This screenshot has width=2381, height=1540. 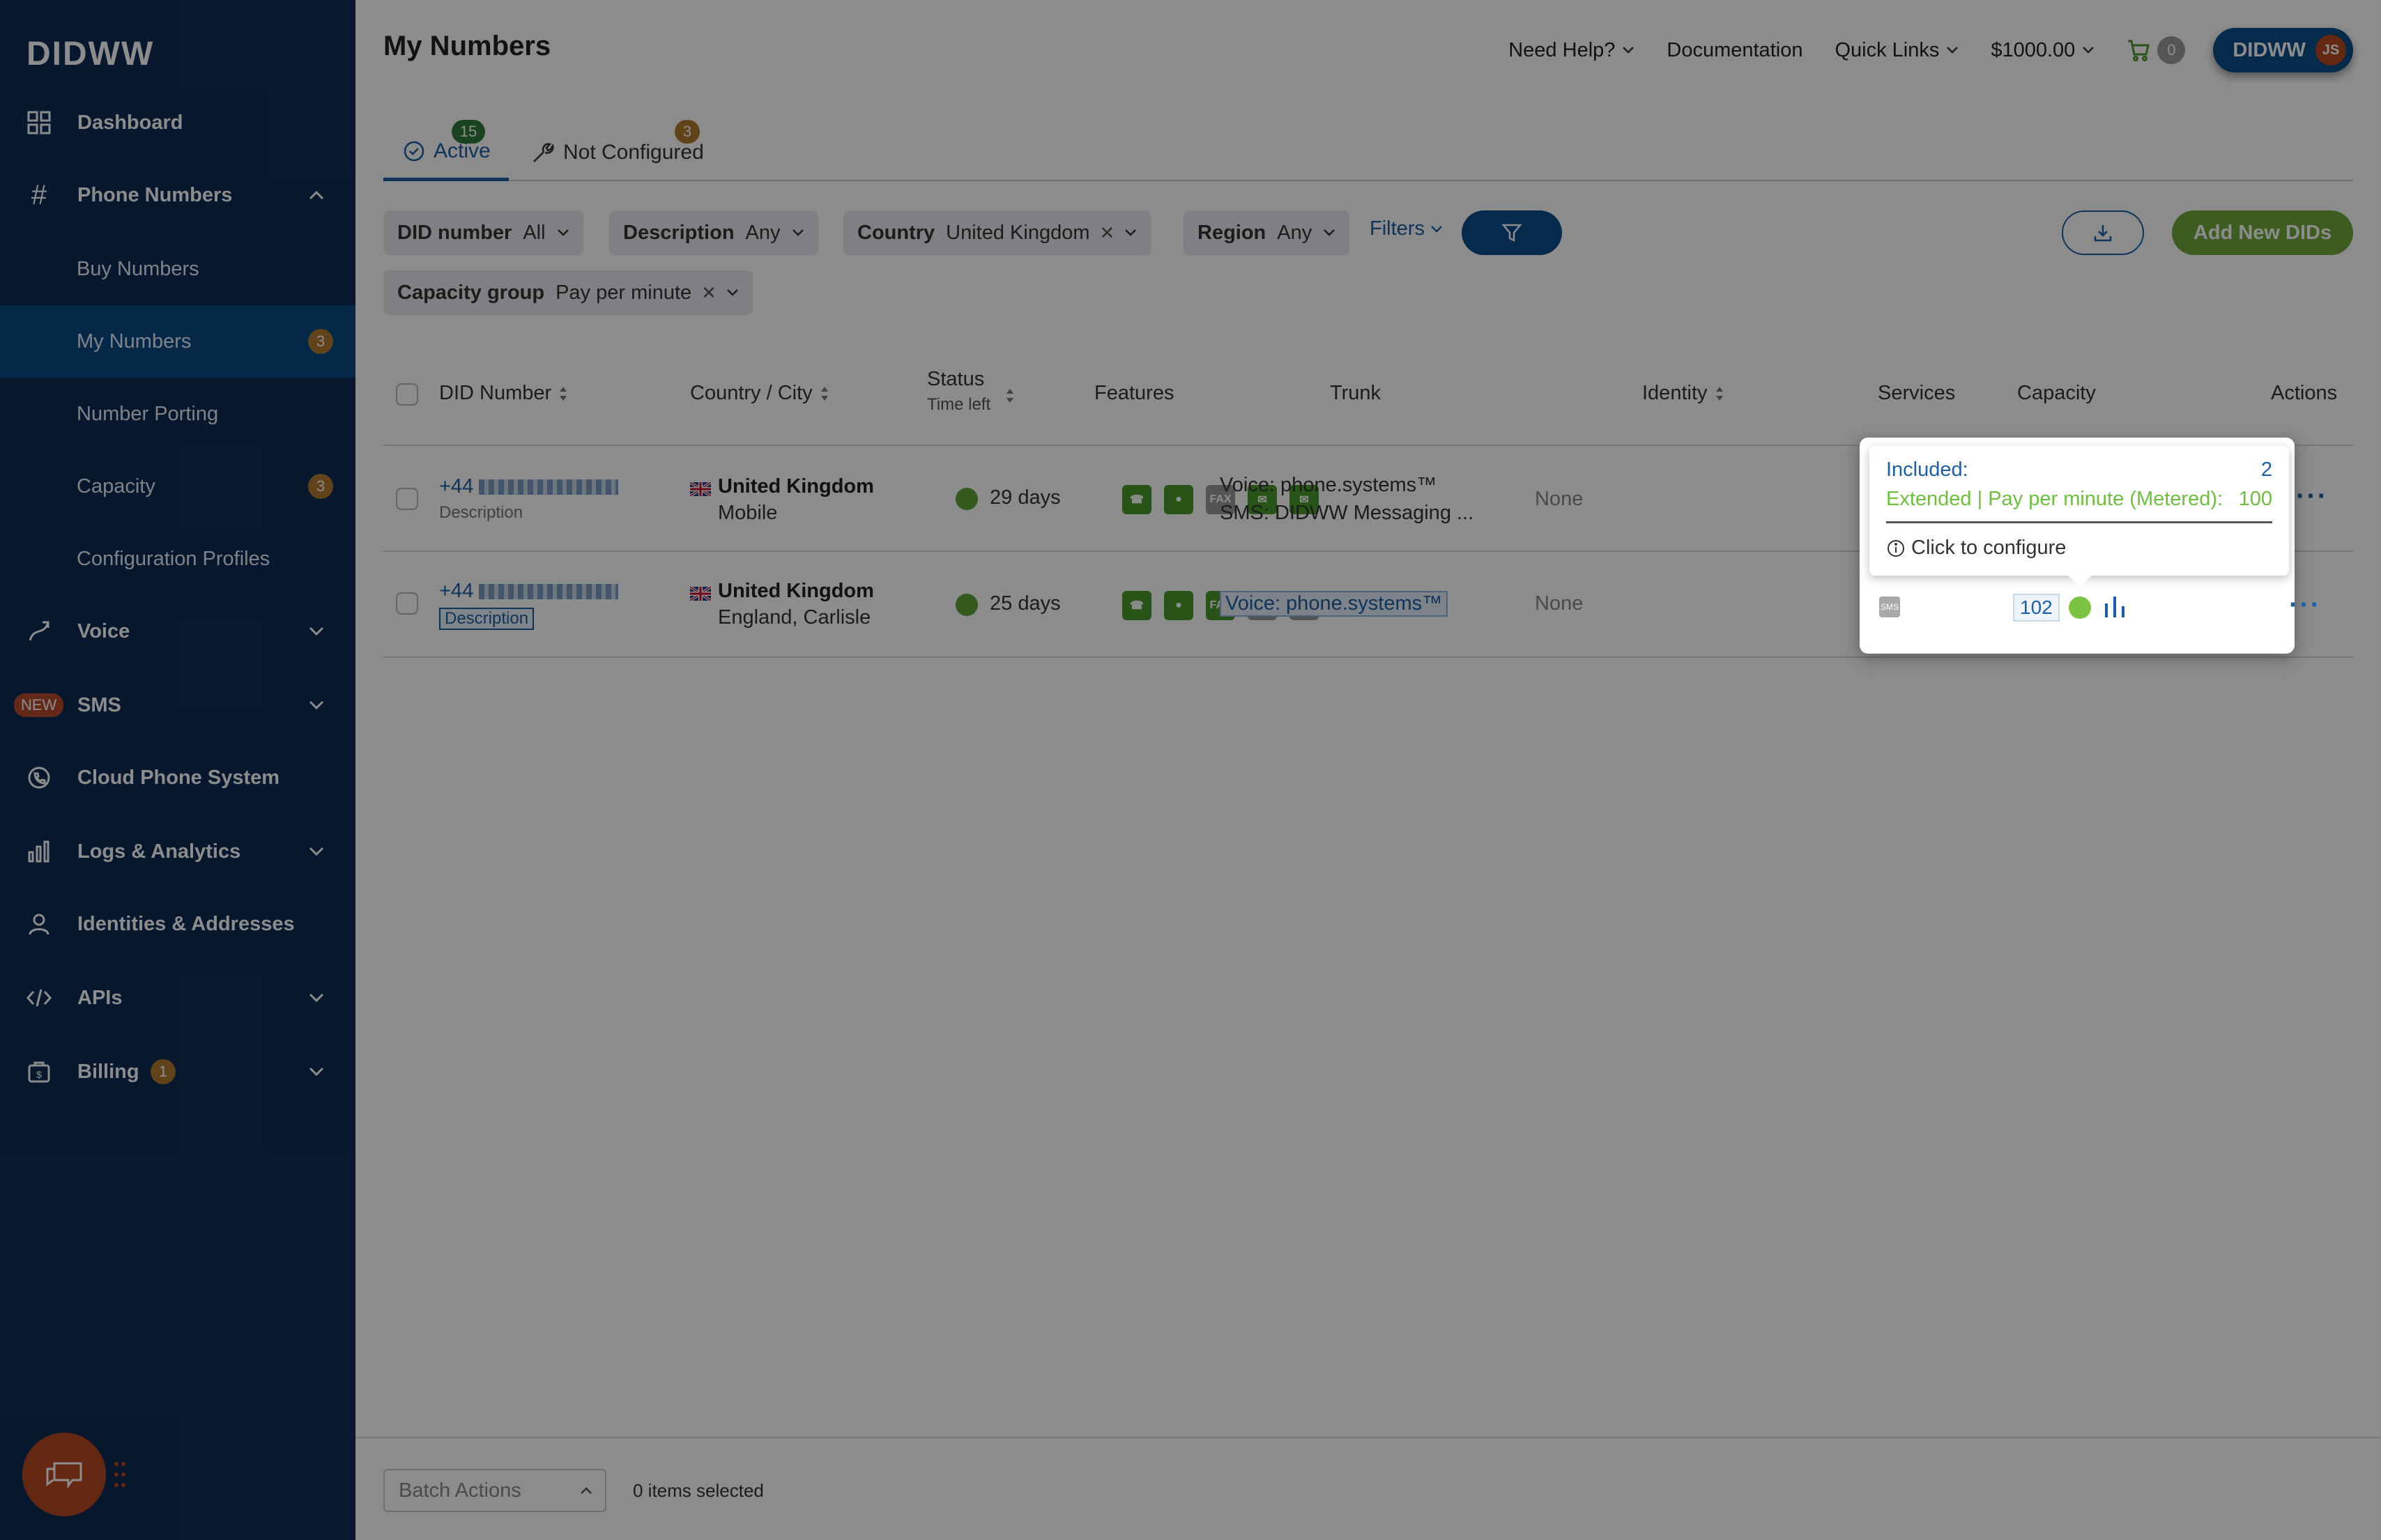 I want to click on user-icon, so click(x=39, y=924).